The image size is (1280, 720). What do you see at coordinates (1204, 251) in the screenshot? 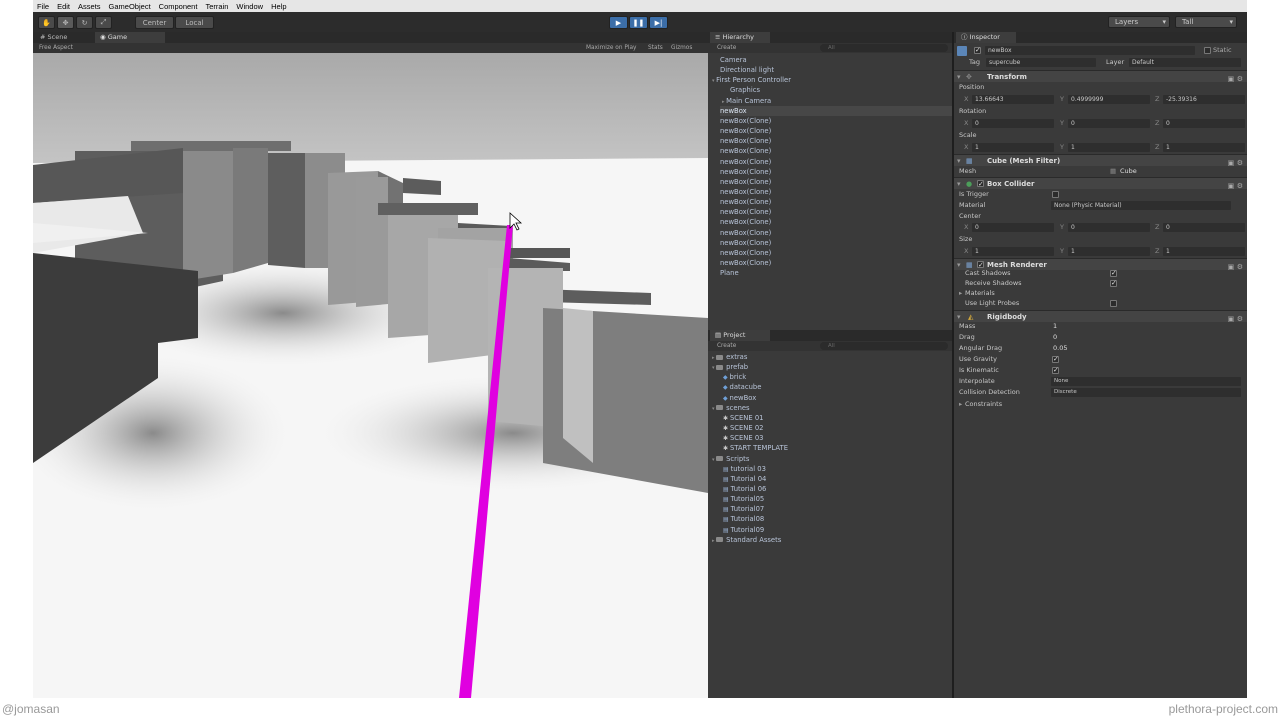
I see `size-z-field: 1` at bounding box center [1204, 251].